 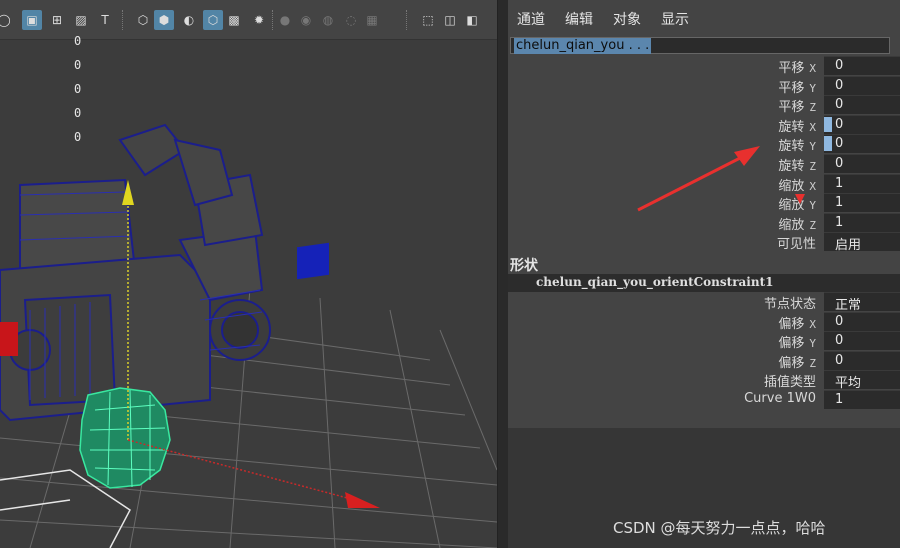 I want to click on attributes-row: 平移 X 0, so click(x=704, y=66).